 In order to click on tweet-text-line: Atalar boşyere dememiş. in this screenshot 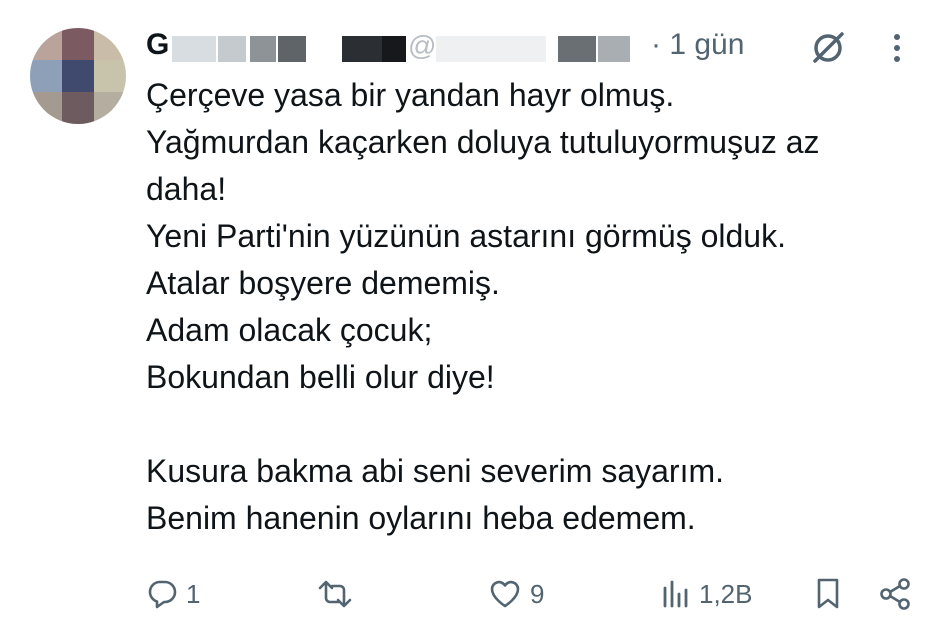, I will do `click(323, 283)`.